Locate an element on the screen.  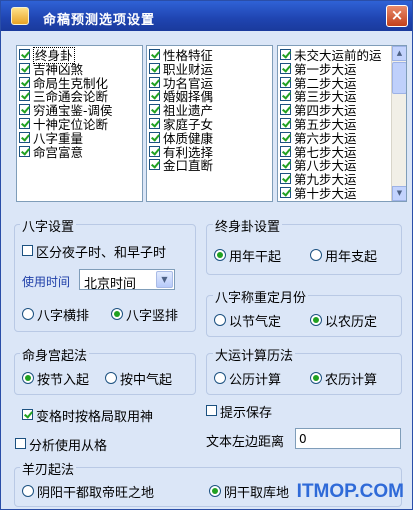
list-item: 祖业遗产 is located at coordinates (181, 110).